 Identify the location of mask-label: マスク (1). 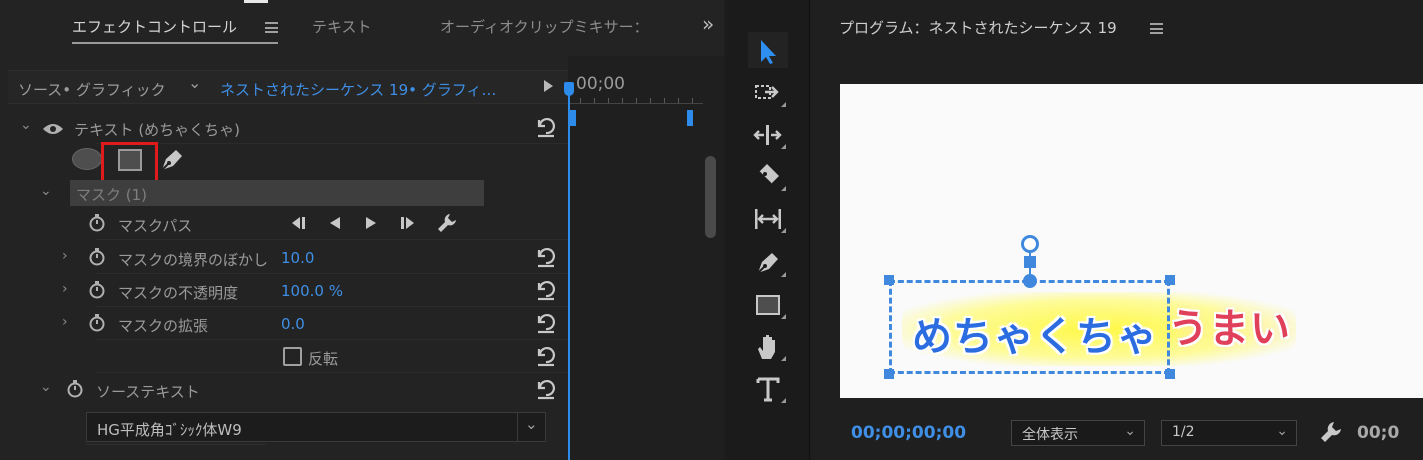
(112, 195).